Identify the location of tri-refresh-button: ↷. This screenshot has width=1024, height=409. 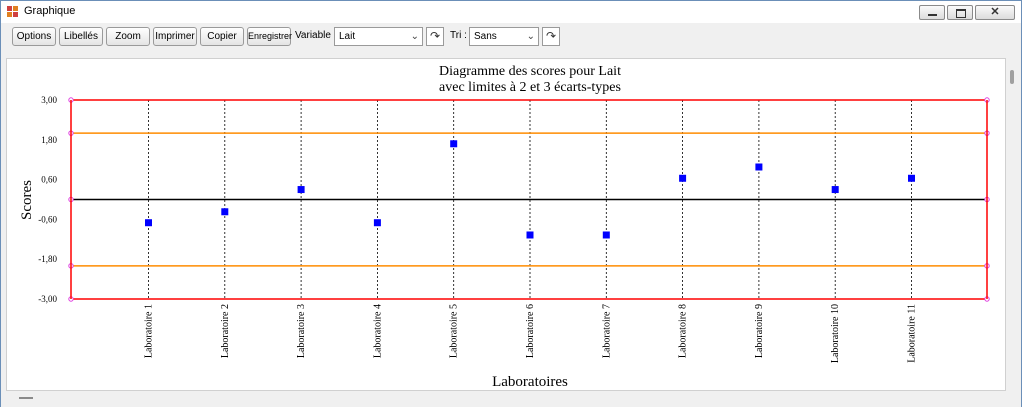
(551, 36).